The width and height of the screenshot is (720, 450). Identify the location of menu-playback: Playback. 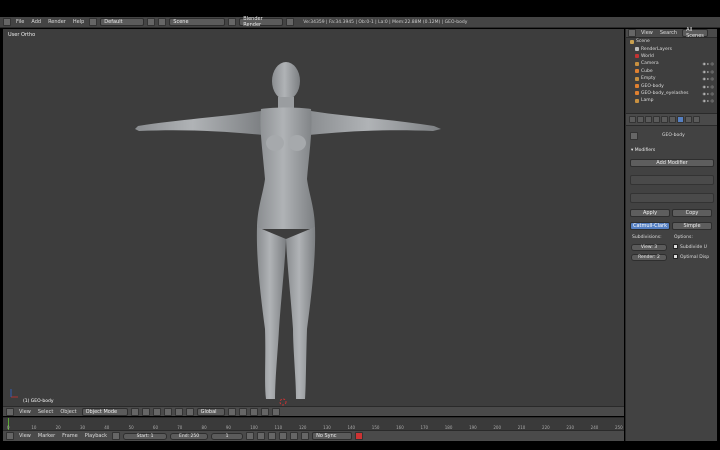
(96, 436).